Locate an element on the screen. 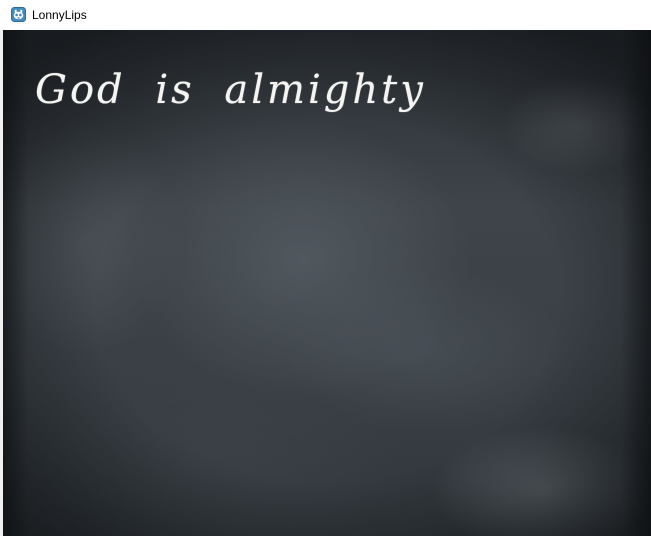 This screenshot has height=536, width=651. chalkboard-shadow-left is located at coordinates (15, 283).